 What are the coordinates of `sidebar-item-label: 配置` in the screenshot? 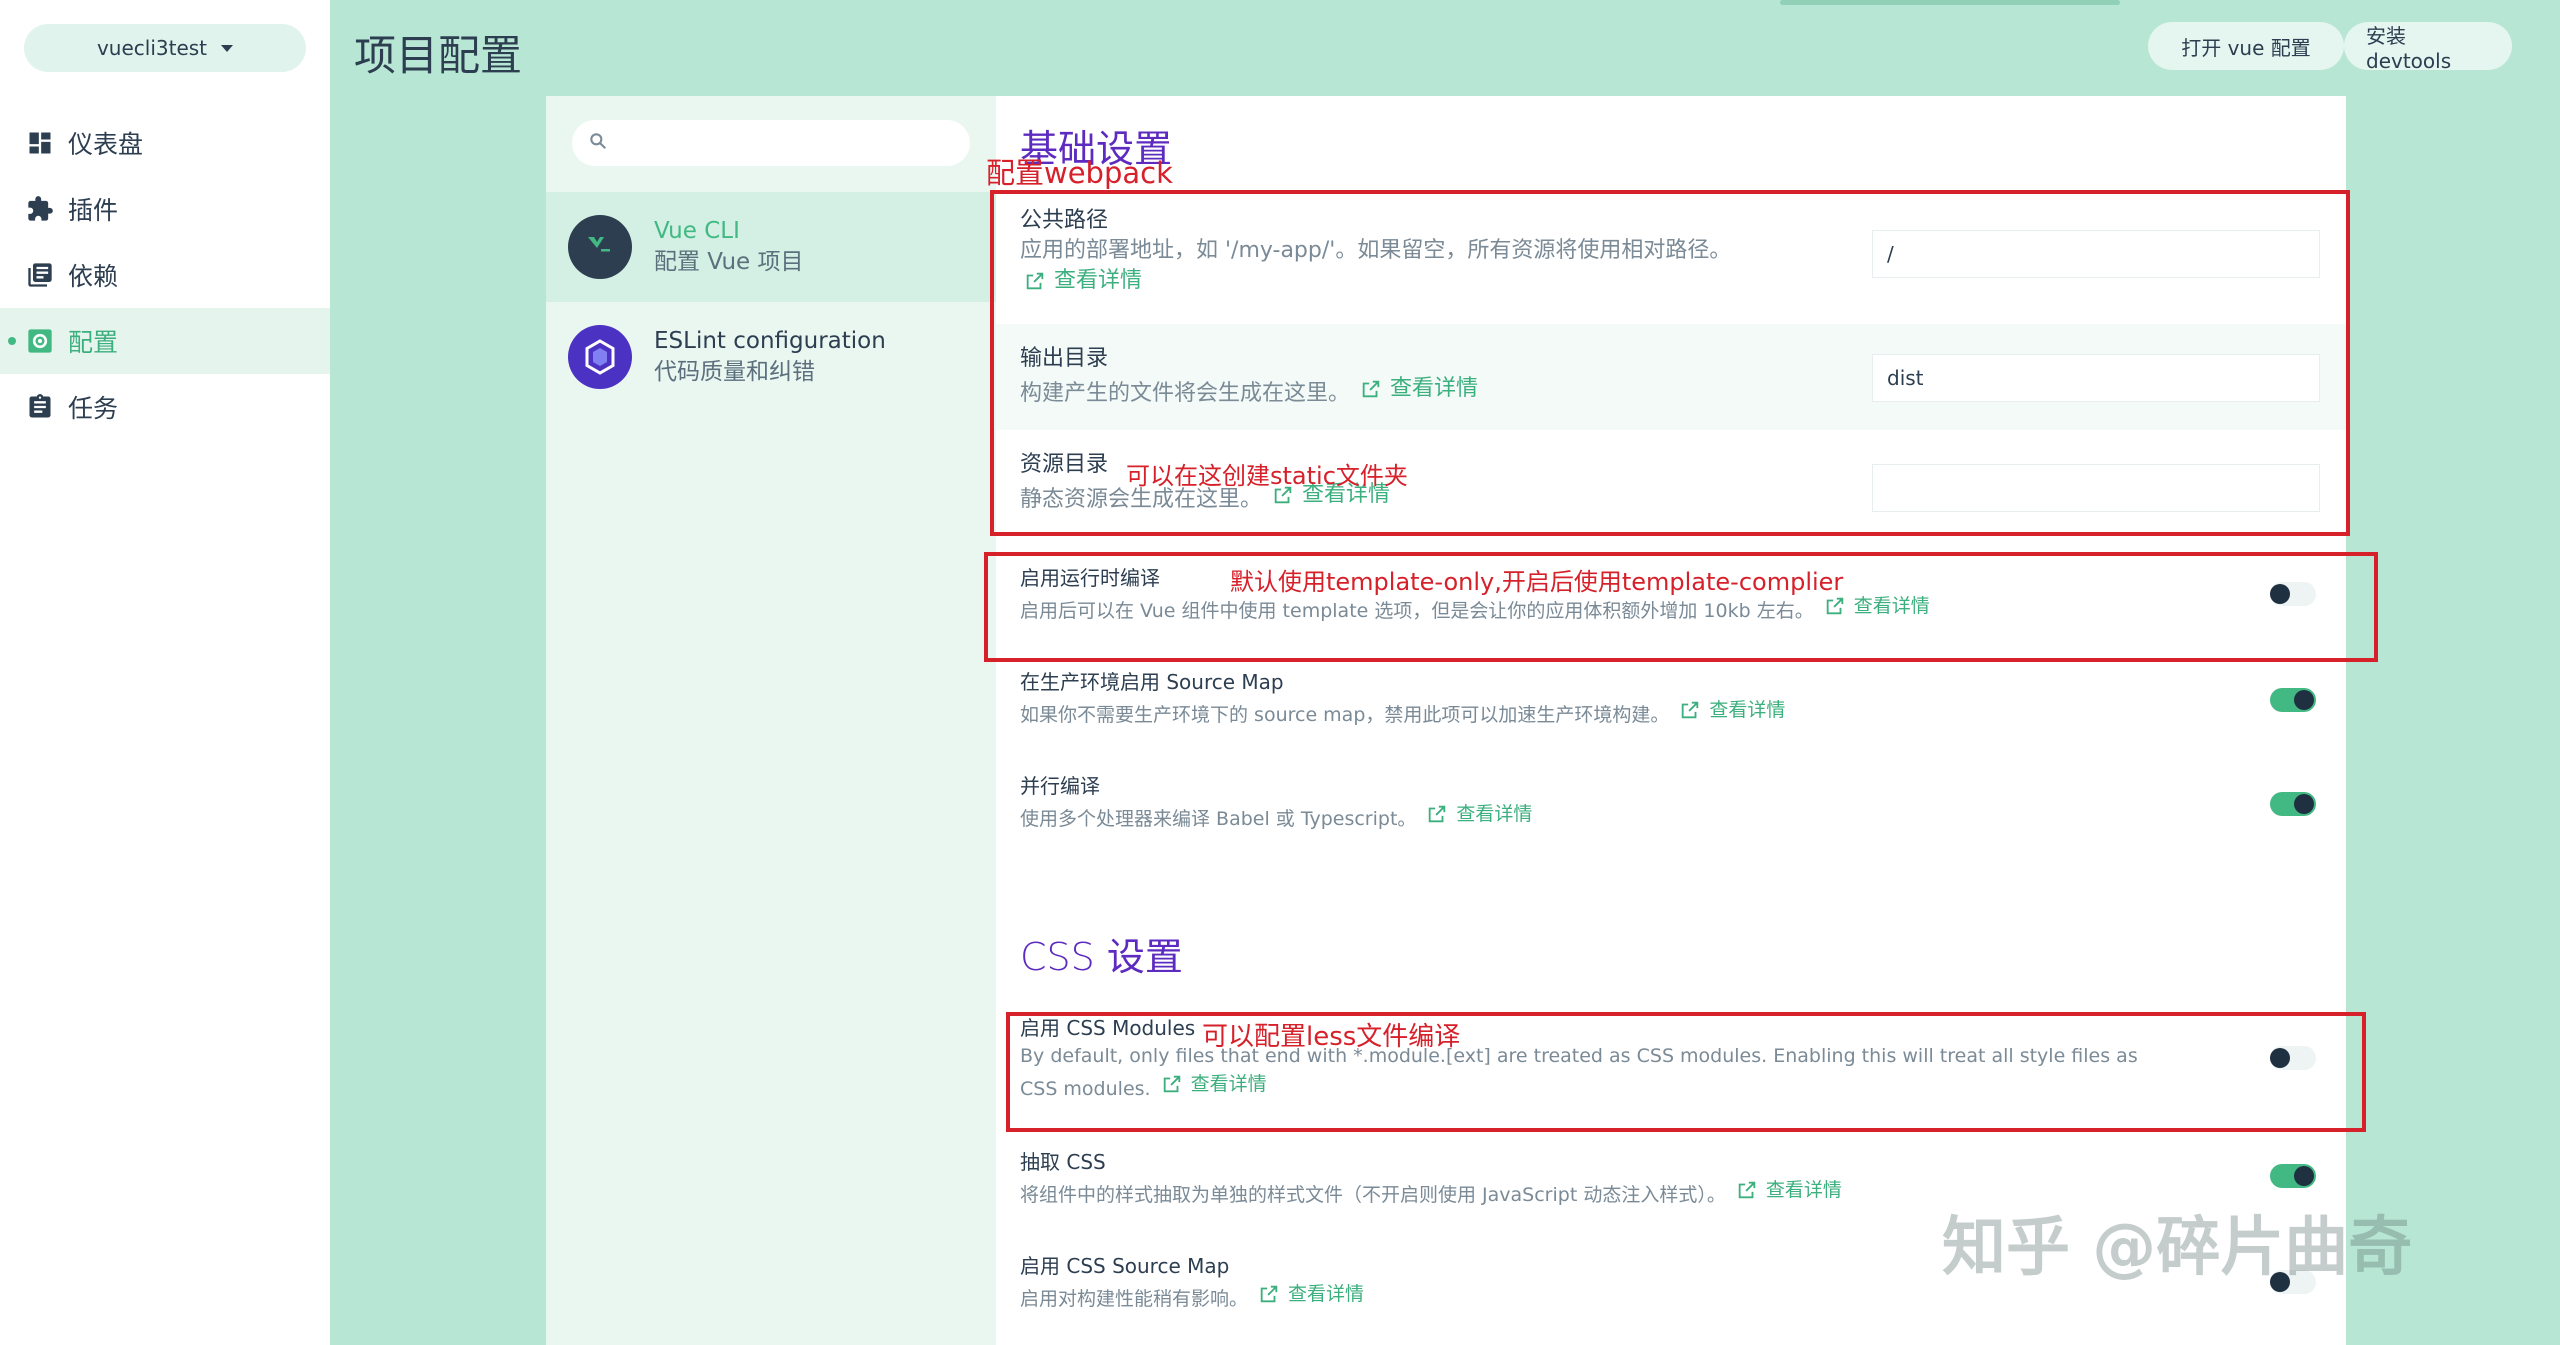 It's located at (93, 342).